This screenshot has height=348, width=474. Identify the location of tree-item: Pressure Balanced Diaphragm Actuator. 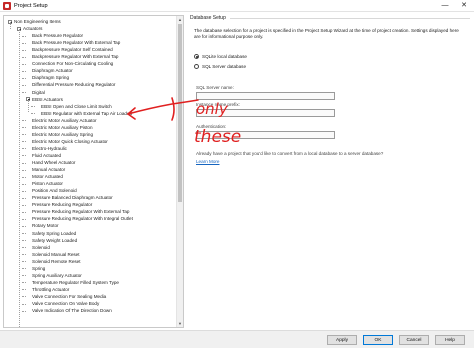
(90, 197).